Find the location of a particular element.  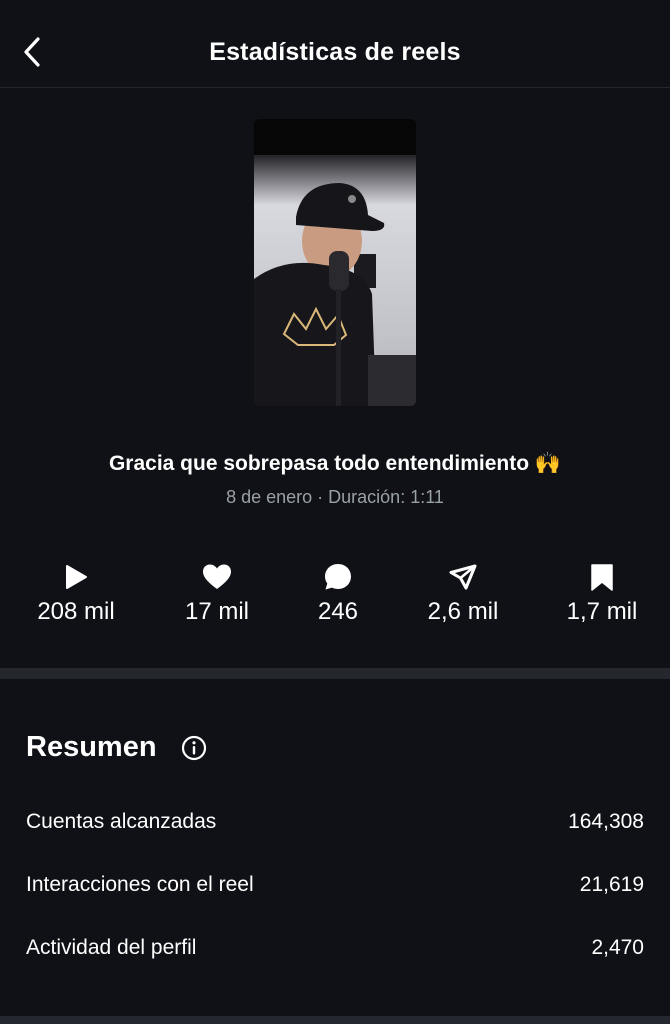

section-divider is located at coordinates (335, 673).